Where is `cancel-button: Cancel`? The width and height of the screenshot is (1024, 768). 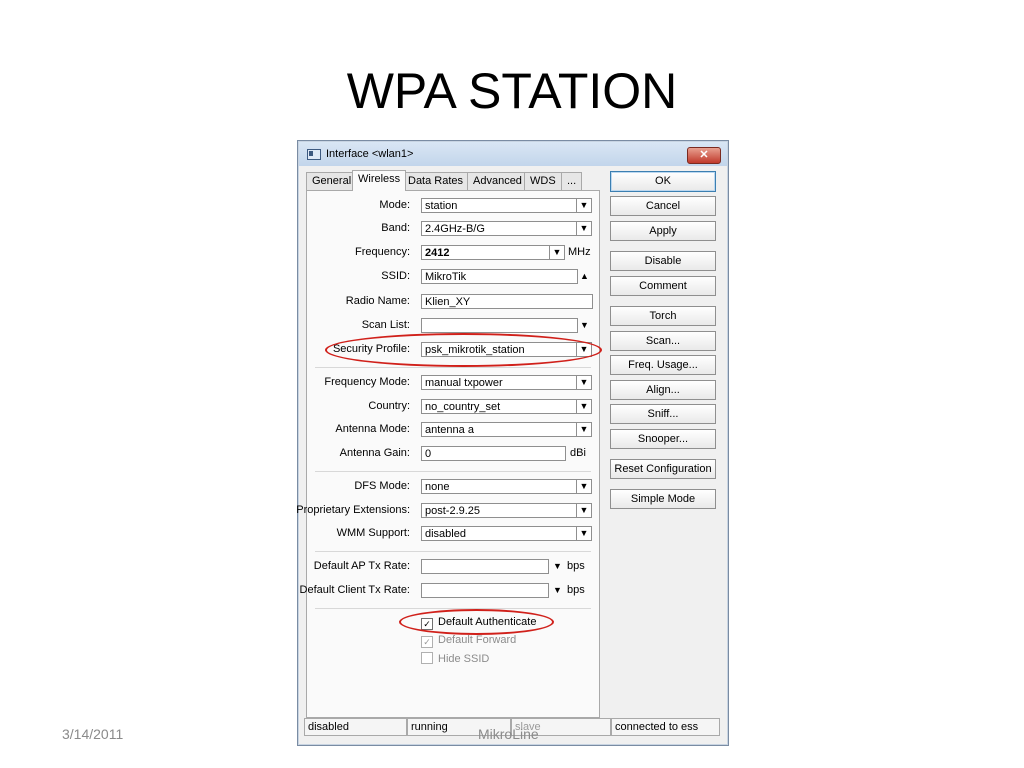 cancel-button: Cancel is located at coordinates (663, 206).